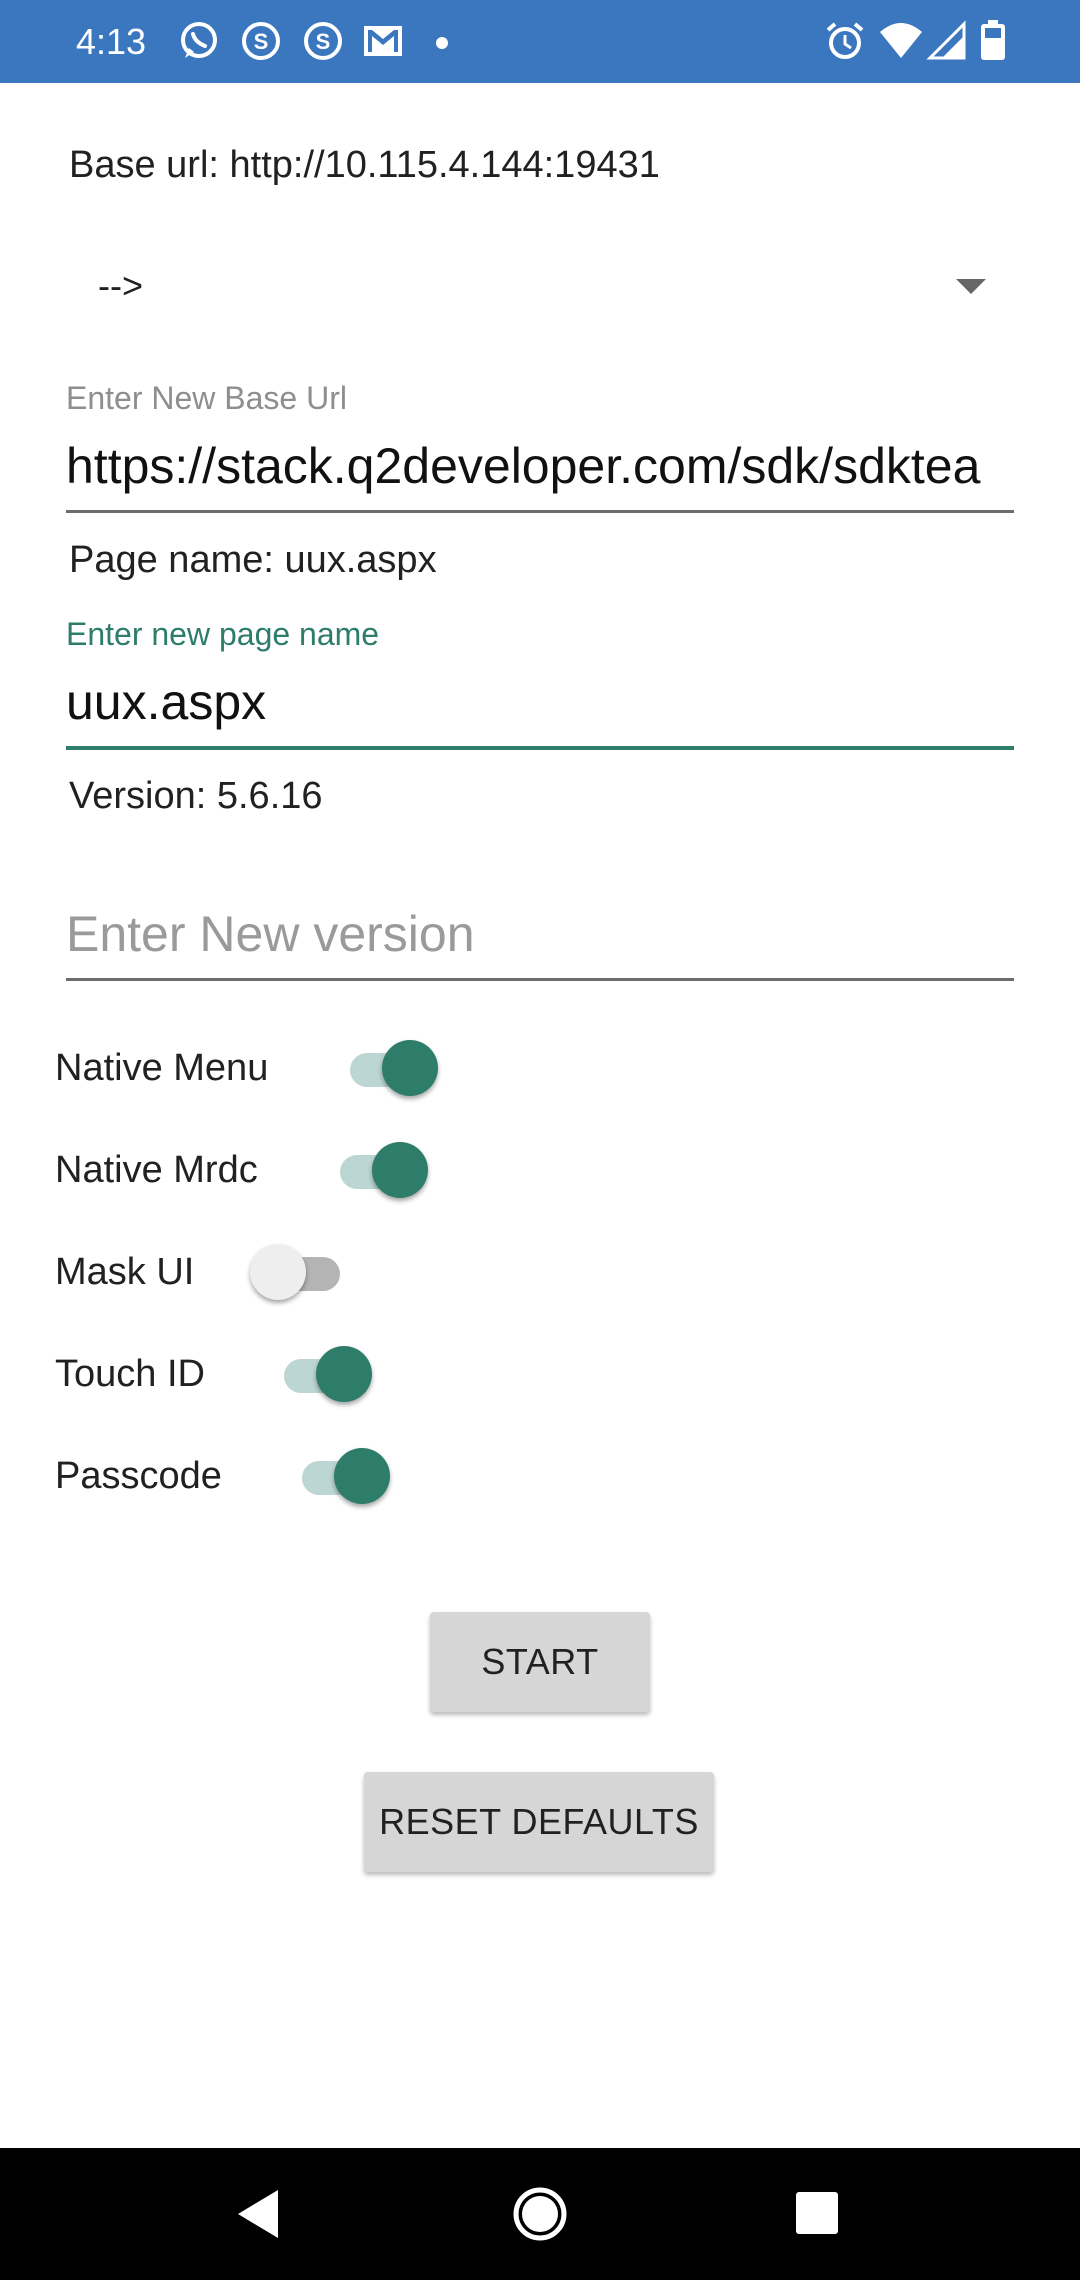 The width and height of the screenshot is (1080, 2280). What do you see at coordinates (125, 1272) in the screenshot?
I see `mask-ui-label: Mask UI` at bounding box center [125, 1272].